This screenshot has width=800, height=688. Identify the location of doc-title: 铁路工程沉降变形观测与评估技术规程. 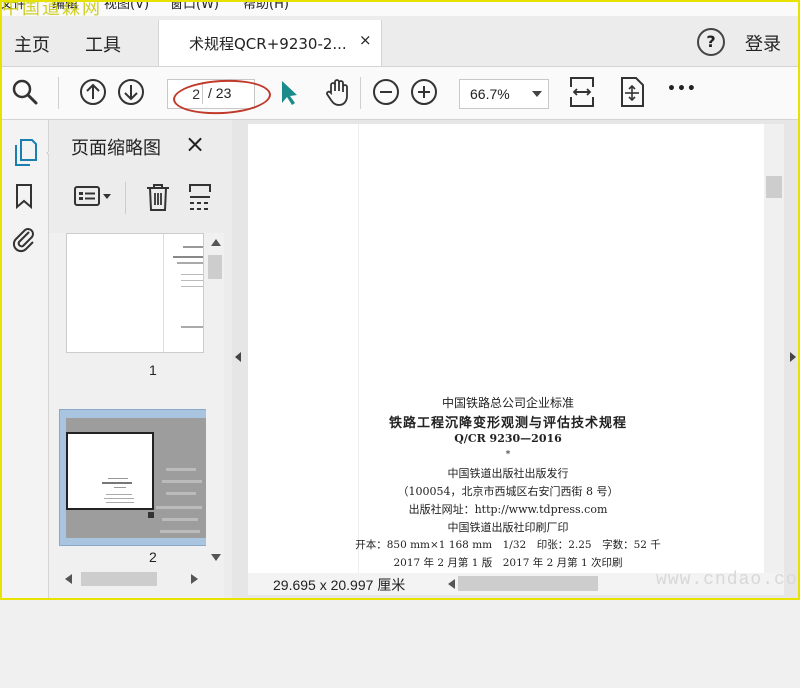
(507, 423).